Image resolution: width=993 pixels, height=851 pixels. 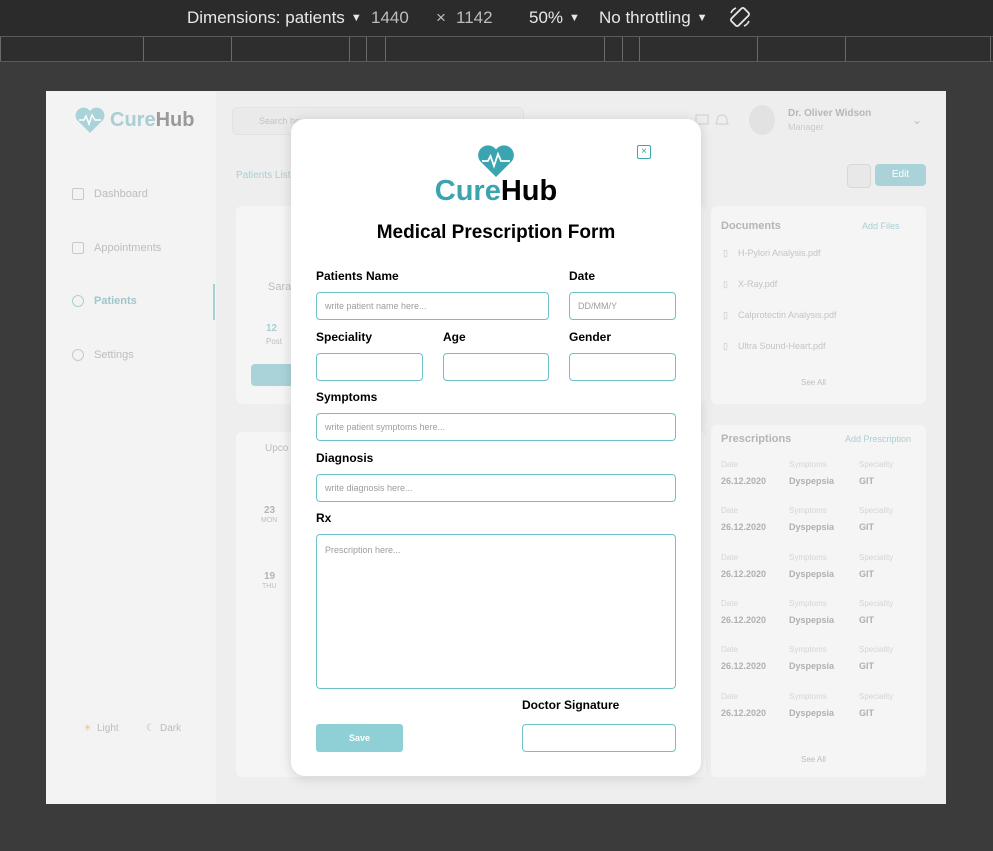 What do you see at coordinates (878, 439) in the screenshot?
I see `add-prescription-link: Add Prescription` at bounding box center [878, 439].